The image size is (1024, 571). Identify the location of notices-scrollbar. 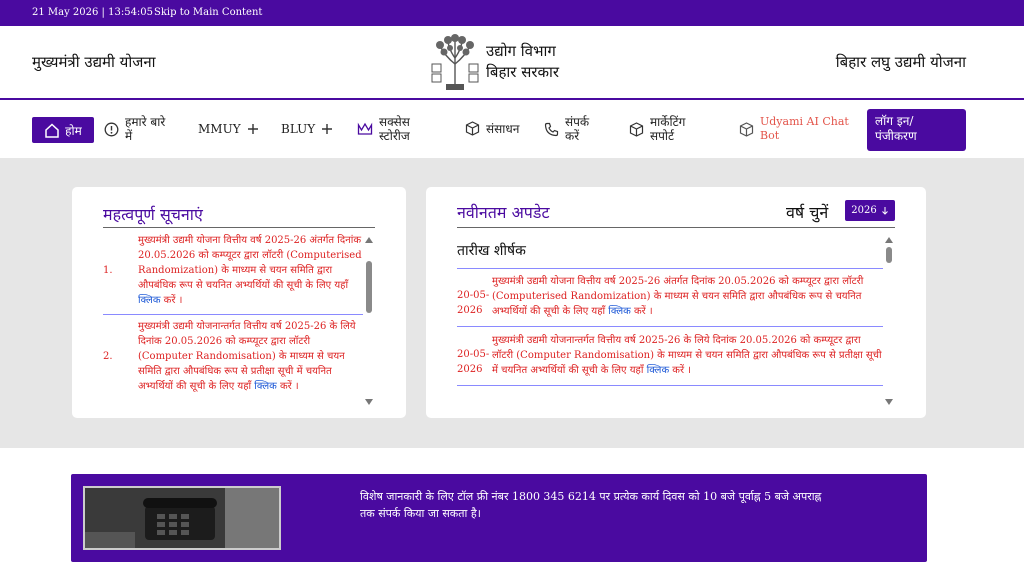
(369, 321).